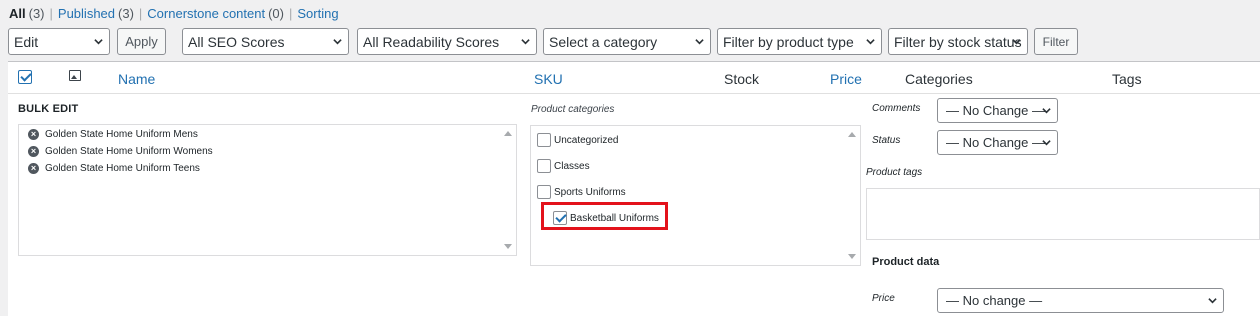 The image size is (1260, 316). Describe the element at coordinates (906, 262) in the screenshot. I see `product-data-heading: Product data` at that location.